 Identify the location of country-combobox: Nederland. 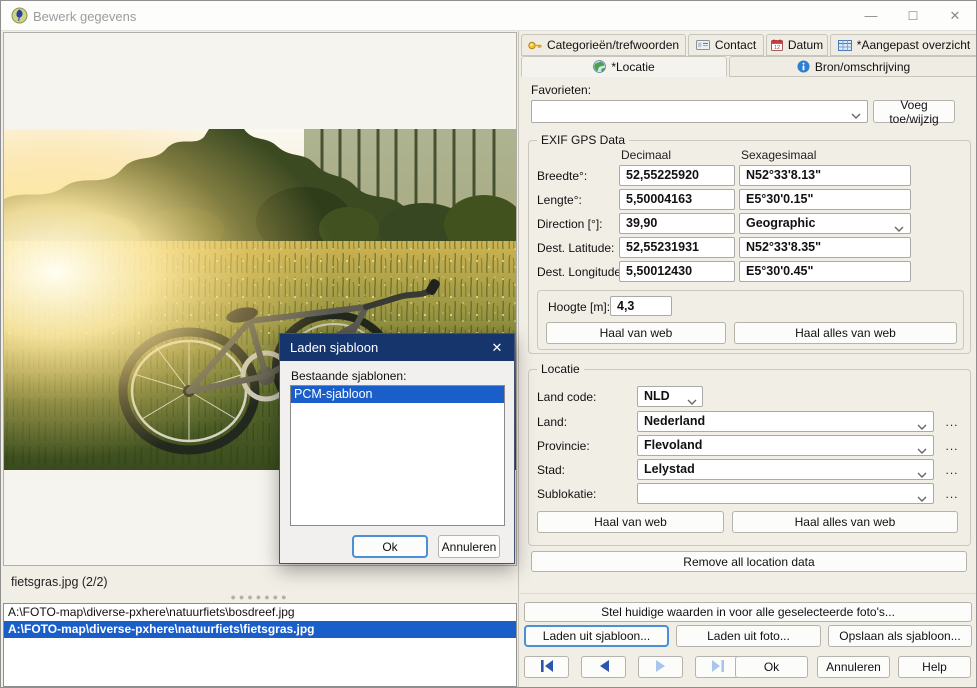
(785, 421).